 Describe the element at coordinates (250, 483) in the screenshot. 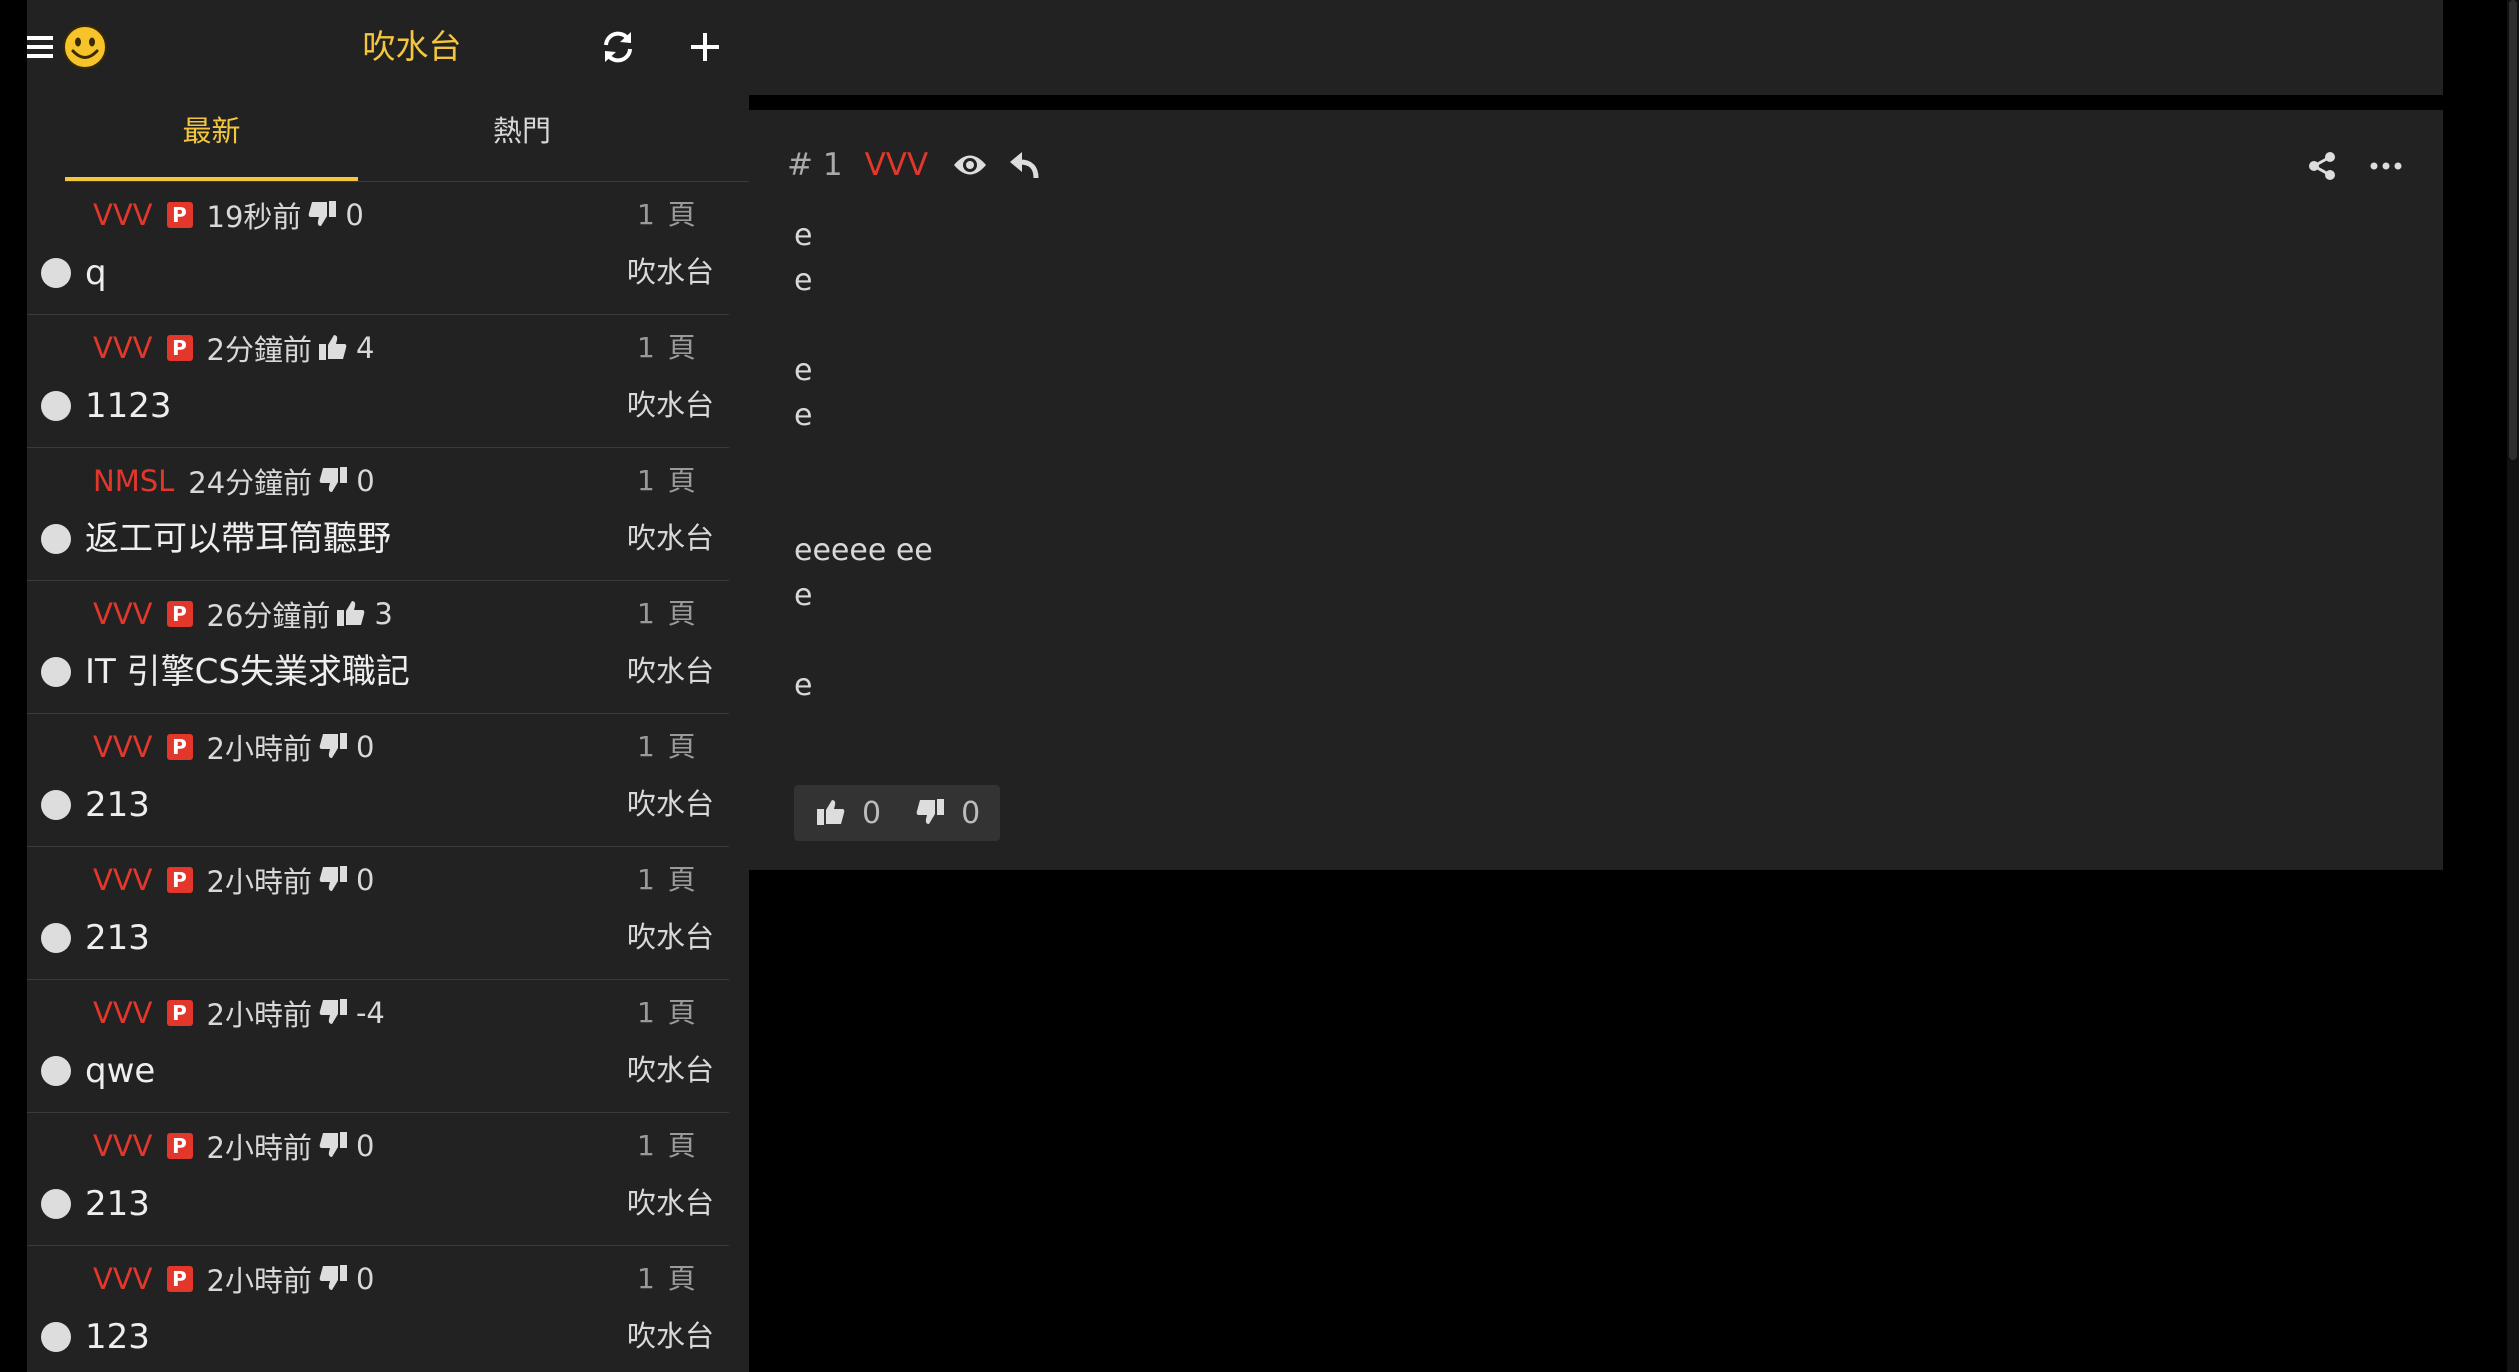

I see `thread-time: 24分鐘前` at that location.